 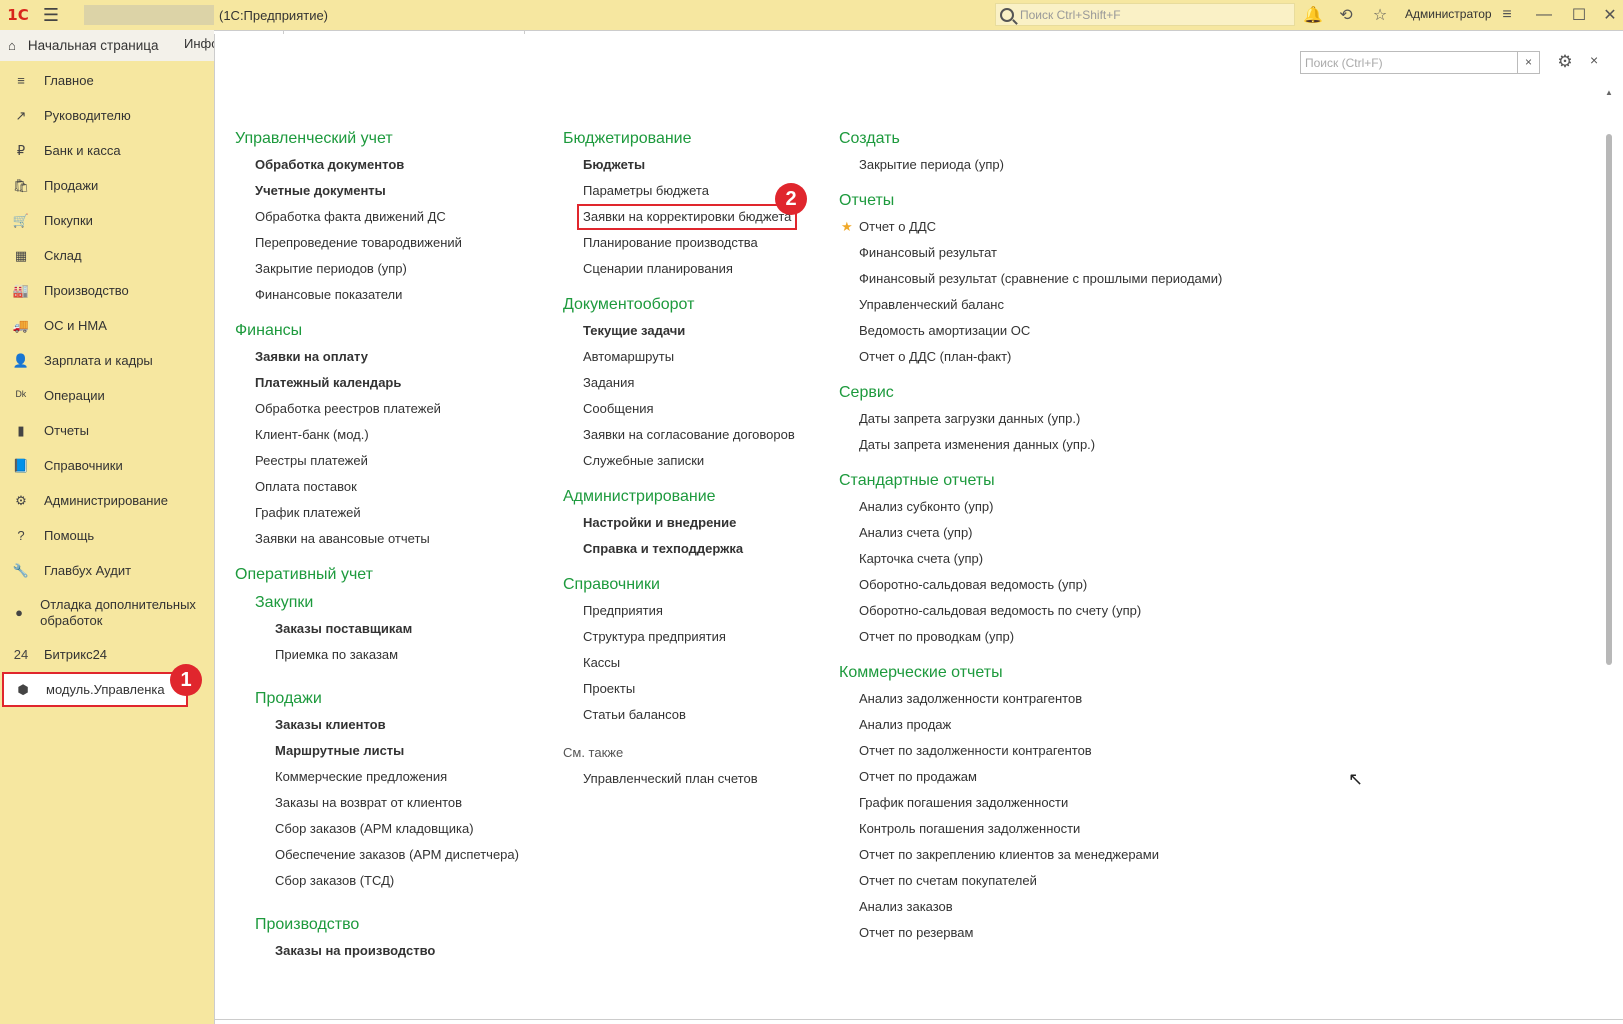 I want to click on form-search-input: Поиск (Ctrl+F), so click(x=1409, y=62).